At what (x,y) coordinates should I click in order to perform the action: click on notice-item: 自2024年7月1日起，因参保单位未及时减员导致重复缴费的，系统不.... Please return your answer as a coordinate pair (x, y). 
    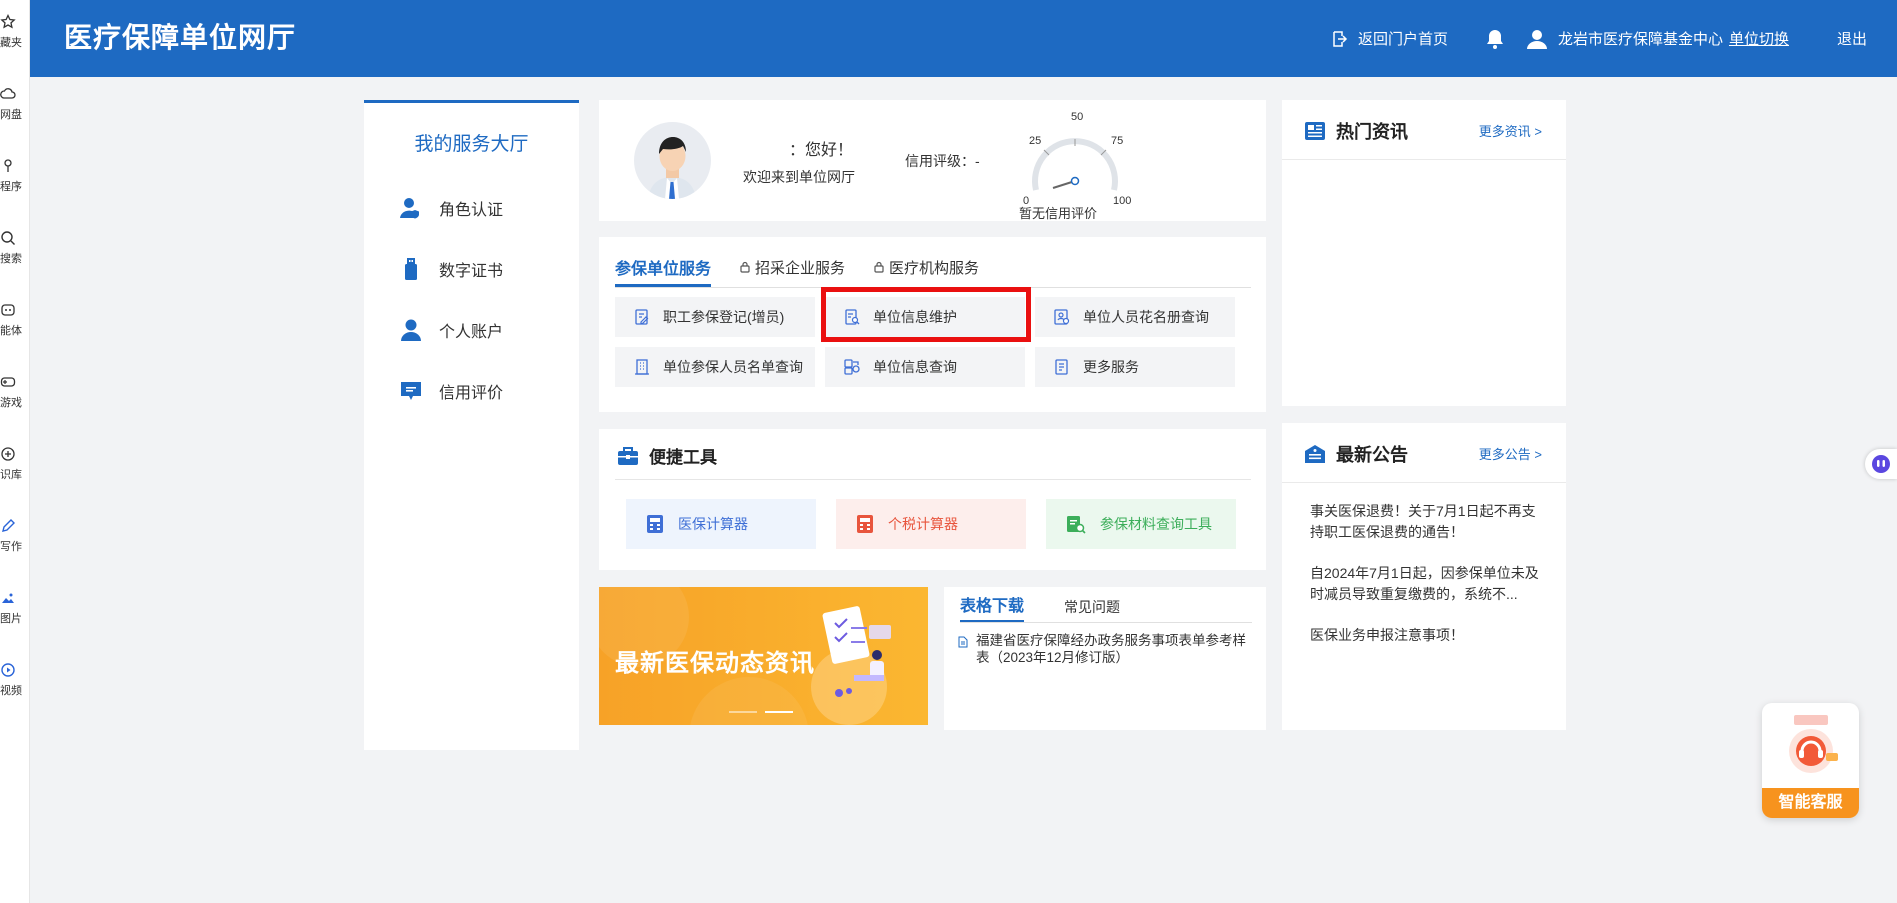
    Looking at the image, I should click on (1426, 584).